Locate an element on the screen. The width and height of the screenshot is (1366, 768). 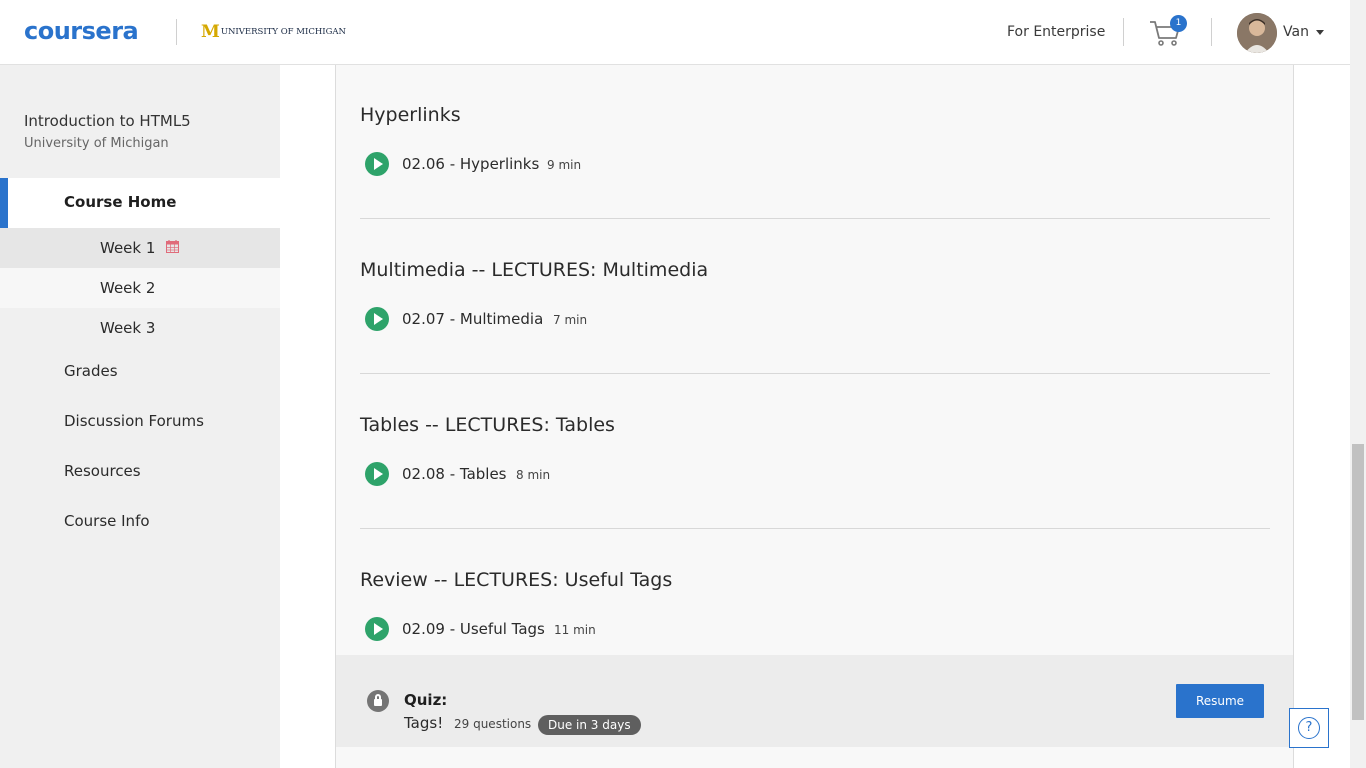
lesson-link: 02.08 - Tables is located at coordinates (454, 474).